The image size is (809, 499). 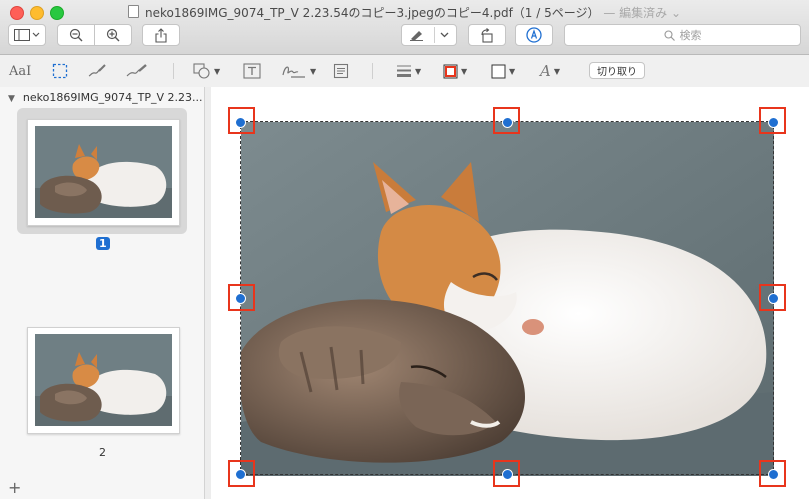 I want to click on signature-tool: ▼, so click(x=298, y=71).